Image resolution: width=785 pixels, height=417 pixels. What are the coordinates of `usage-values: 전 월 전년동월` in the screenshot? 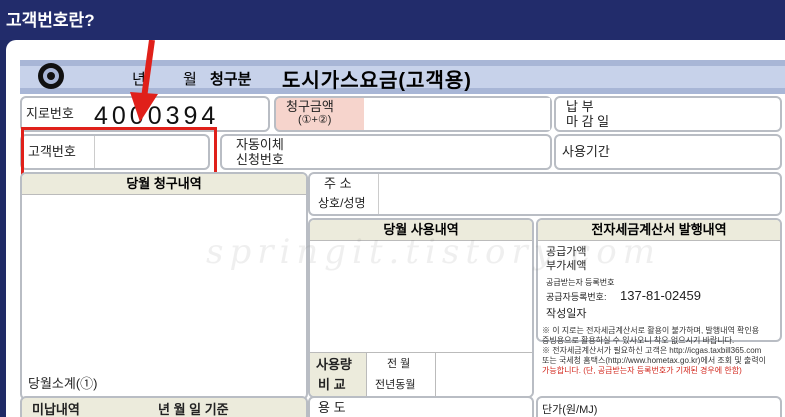 It's located at (449, 374).